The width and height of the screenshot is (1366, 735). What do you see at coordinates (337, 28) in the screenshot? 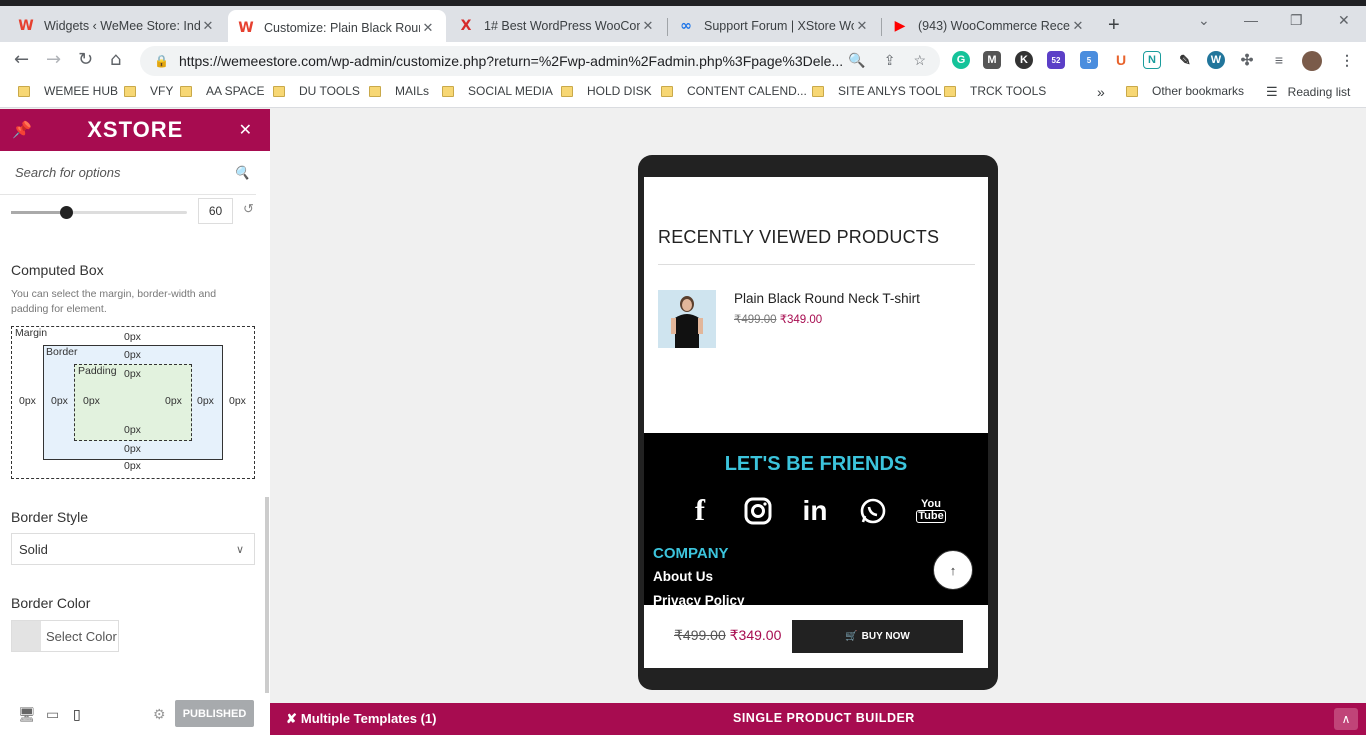
I see `browser-tab-active: W Customize: Plain Black Round ✕` at bounding box center [337, 28].